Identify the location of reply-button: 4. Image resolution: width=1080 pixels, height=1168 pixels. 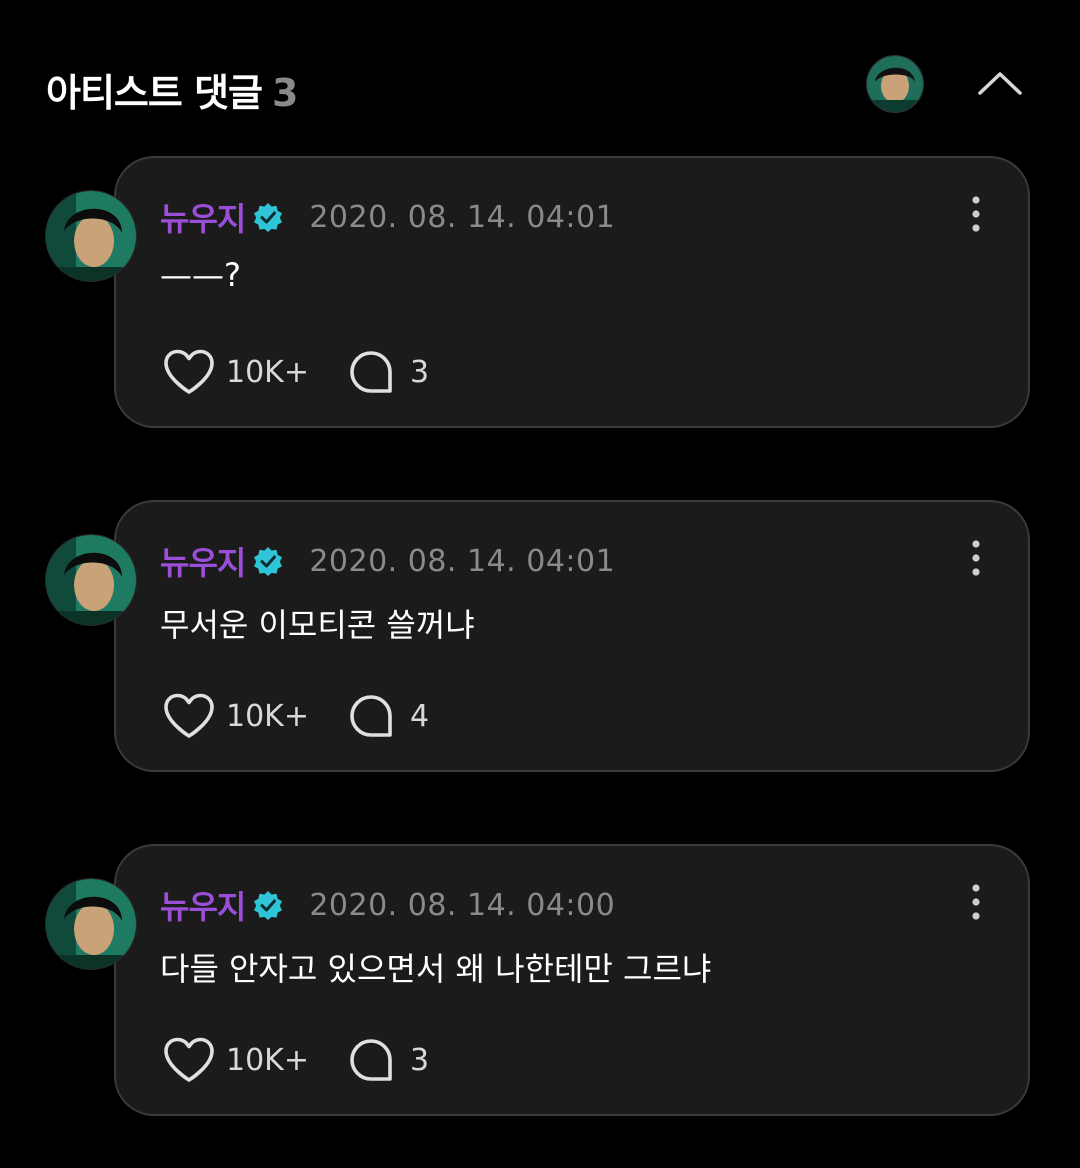
(388, 716).